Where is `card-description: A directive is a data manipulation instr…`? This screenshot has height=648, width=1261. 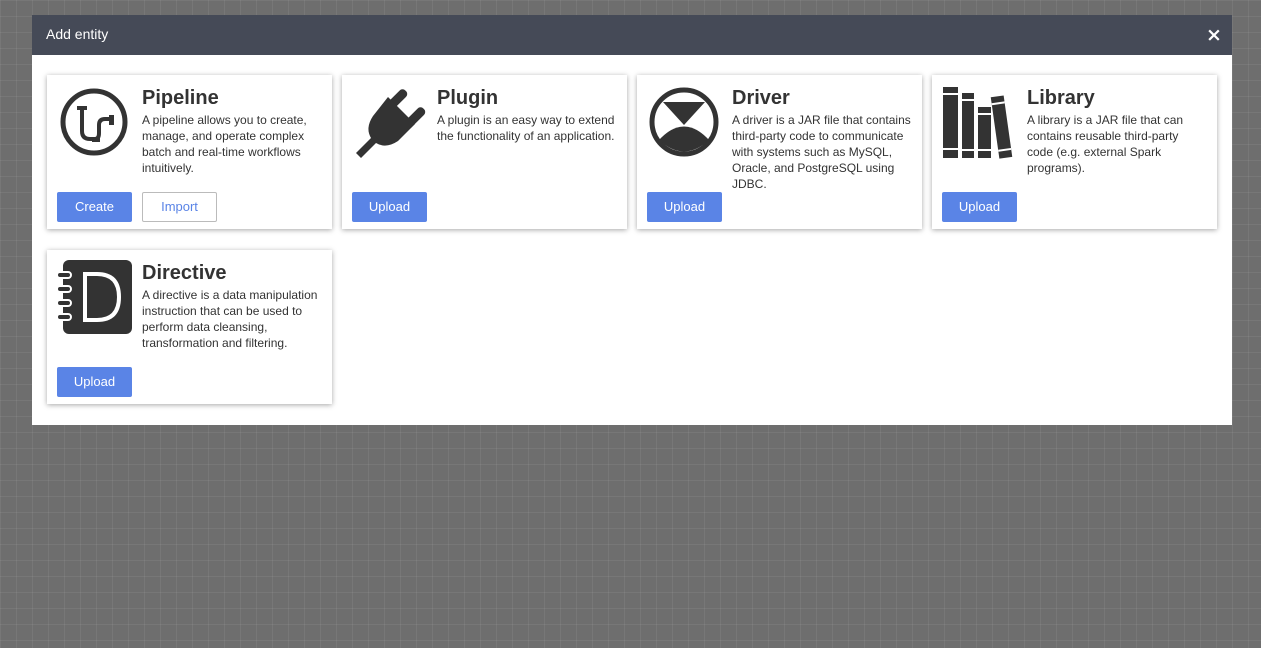
card-description: A directive is a data manipulation instr… is located at coordinates (230, 319).